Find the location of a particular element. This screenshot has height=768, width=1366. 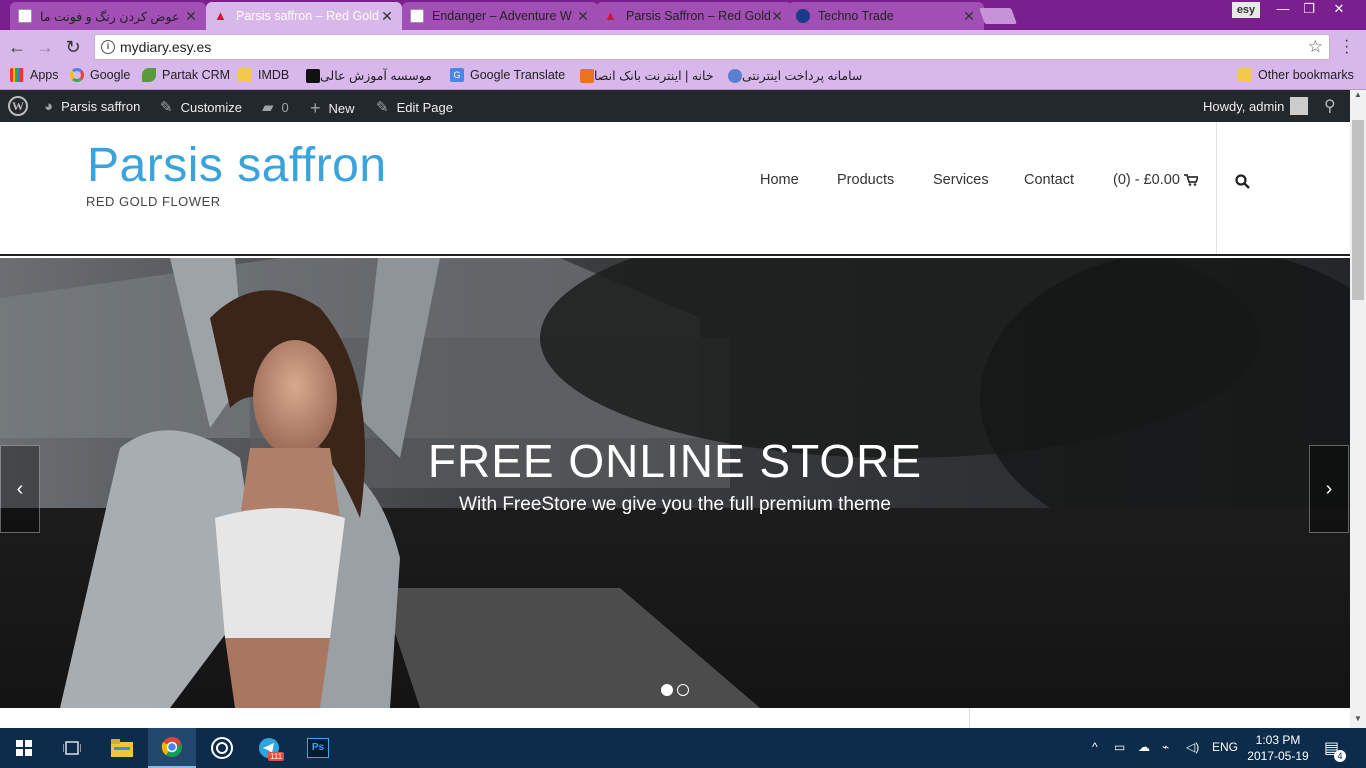

browser-tab: Techno Trade ✕ is located at coordinates (886, 16).